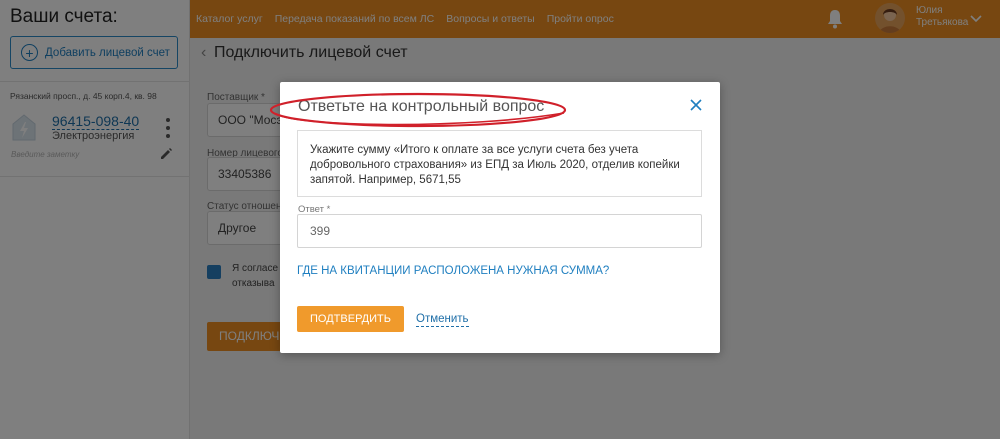 The height and width of the screenshot is (439, 1000). Describe the element at coordinates (442, 320) in the screenshot. I see `cancel-link: Отменить` at that location.